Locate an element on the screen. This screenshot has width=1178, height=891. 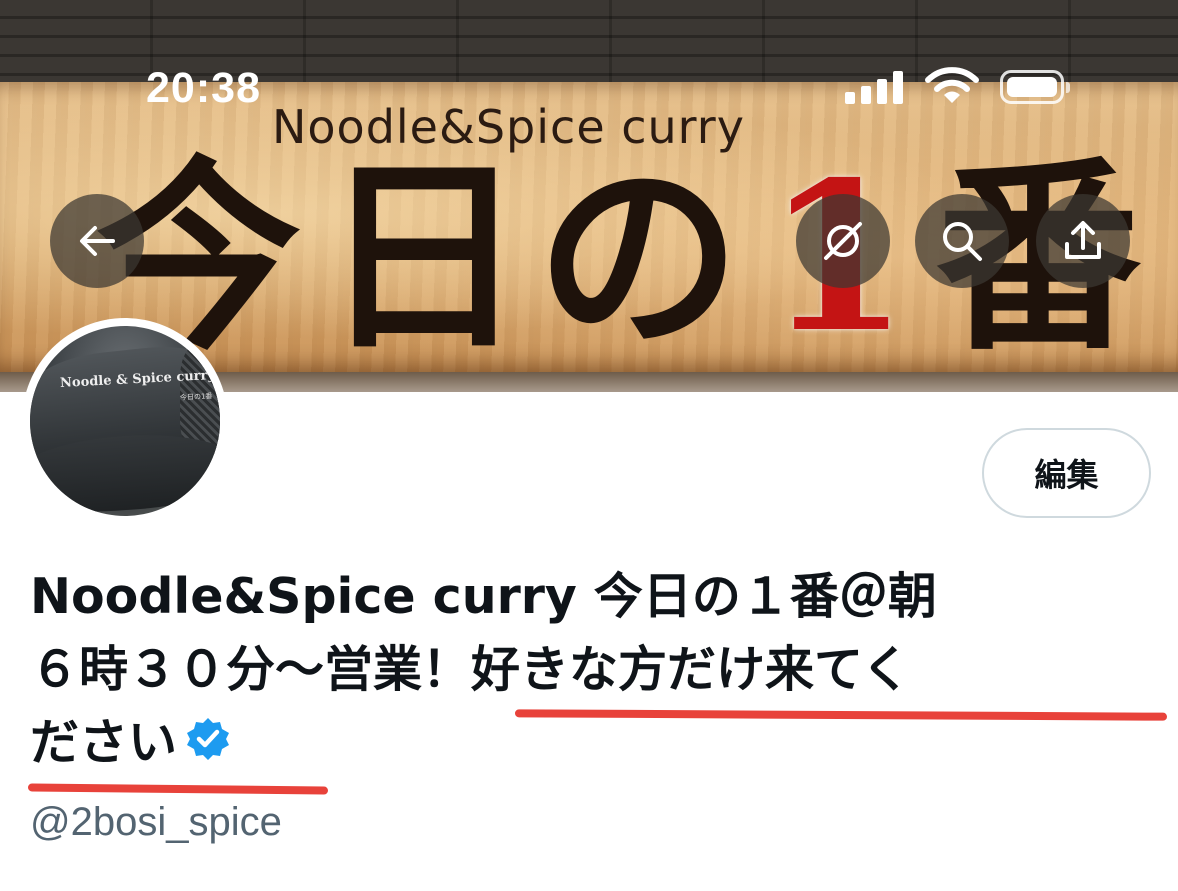
grok-button is located at coordinates (843, 241).